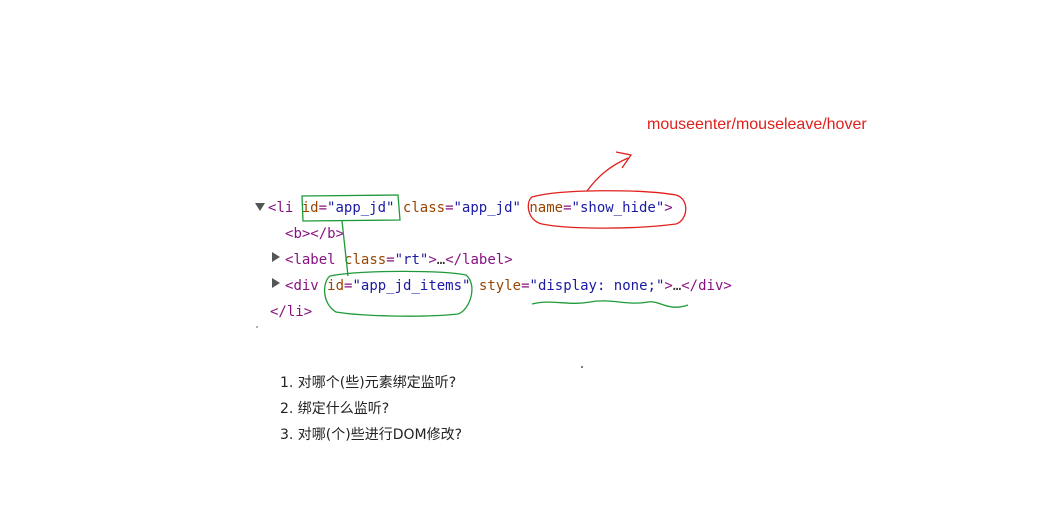  I want to click on expand-toggle-div, so click(276, 283).